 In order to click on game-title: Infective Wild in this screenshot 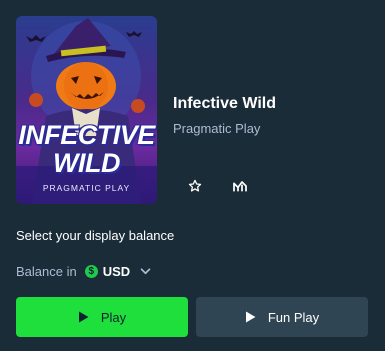, I will do `click(224, 103)`.